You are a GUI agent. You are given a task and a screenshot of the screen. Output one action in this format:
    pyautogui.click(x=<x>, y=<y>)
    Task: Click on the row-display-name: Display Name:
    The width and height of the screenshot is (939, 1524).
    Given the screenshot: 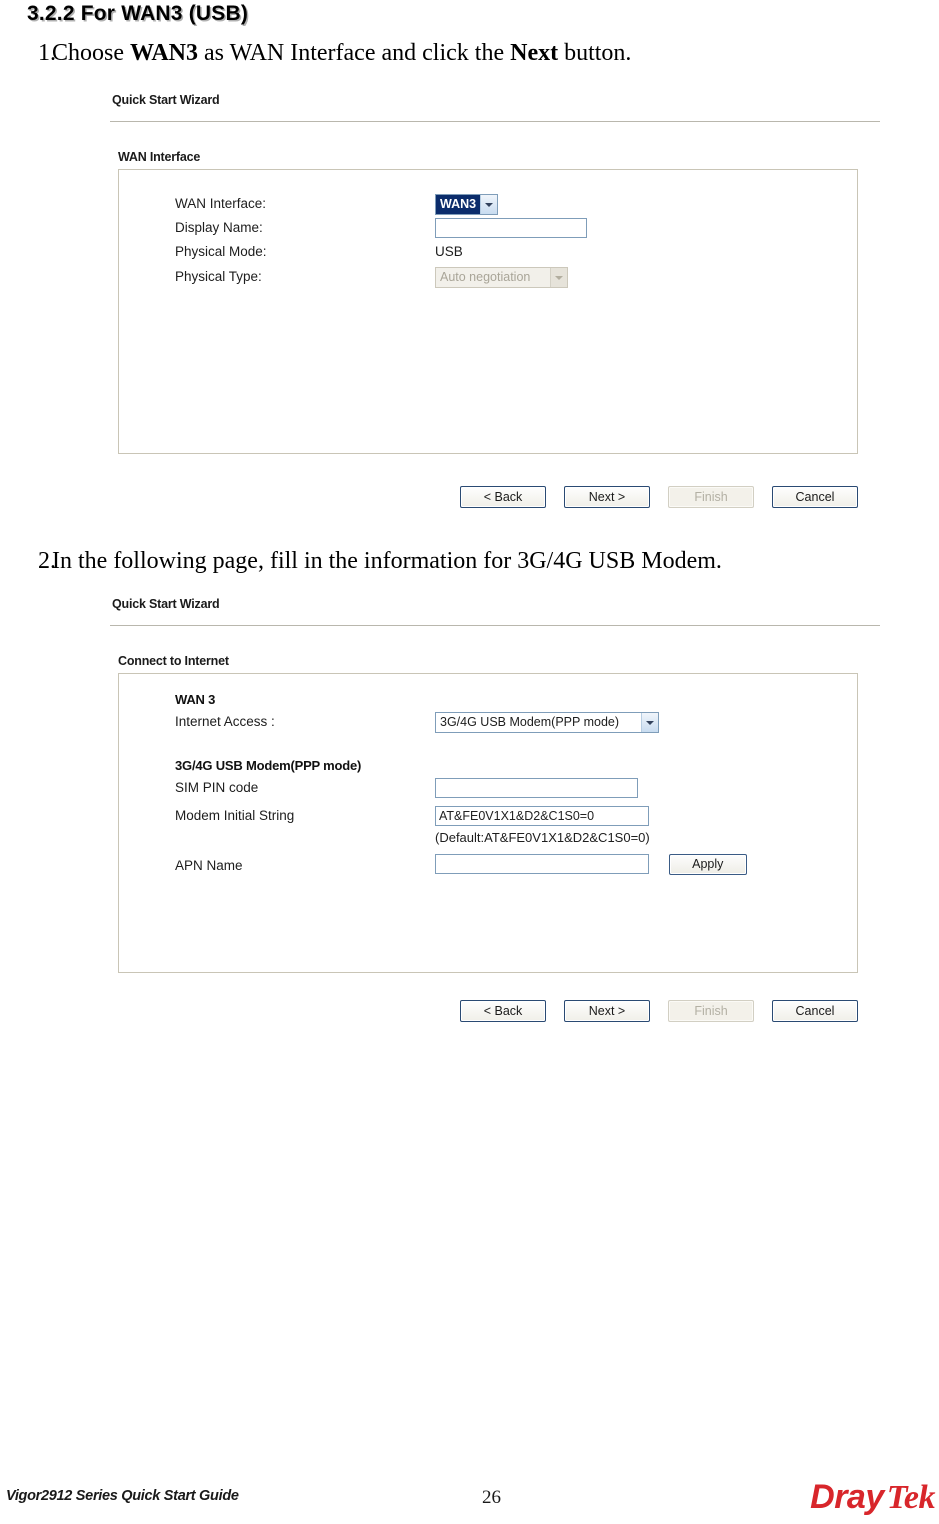 What is the action you would take?
    pyautogui.click(x=516, y=229)
    